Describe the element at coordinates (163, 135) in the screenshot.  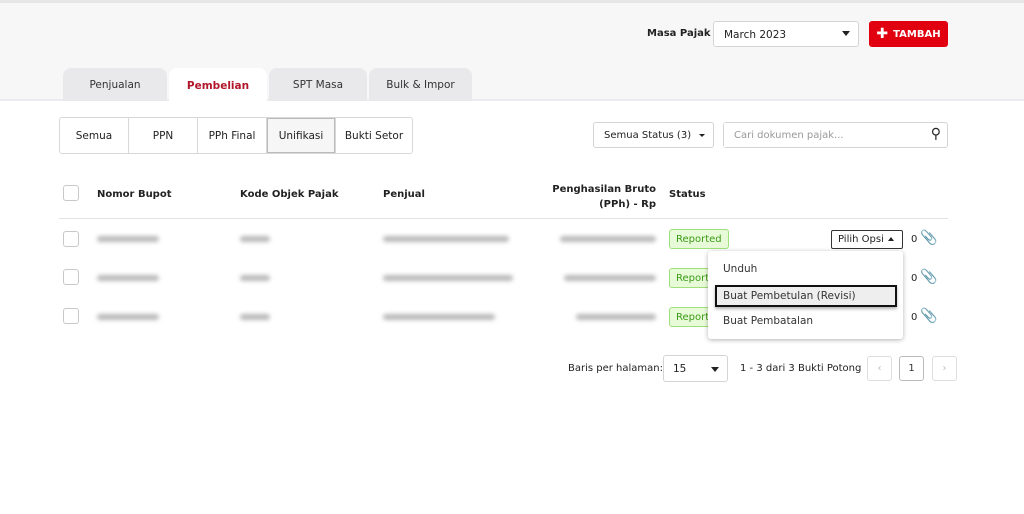
I see `filter-ppn: PPN` at that location.